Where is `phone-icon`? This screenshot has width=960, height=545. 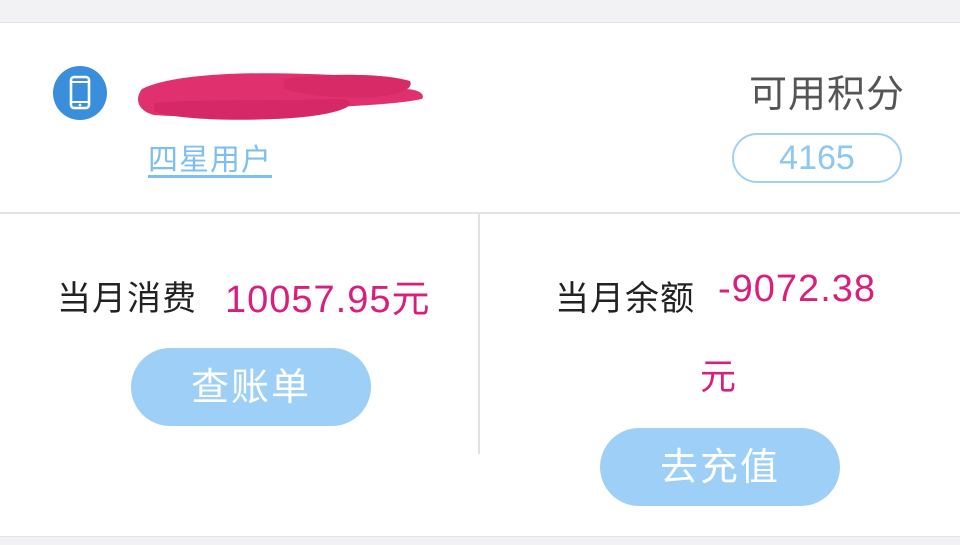 phone-icon is located at coordinates (80, 93).